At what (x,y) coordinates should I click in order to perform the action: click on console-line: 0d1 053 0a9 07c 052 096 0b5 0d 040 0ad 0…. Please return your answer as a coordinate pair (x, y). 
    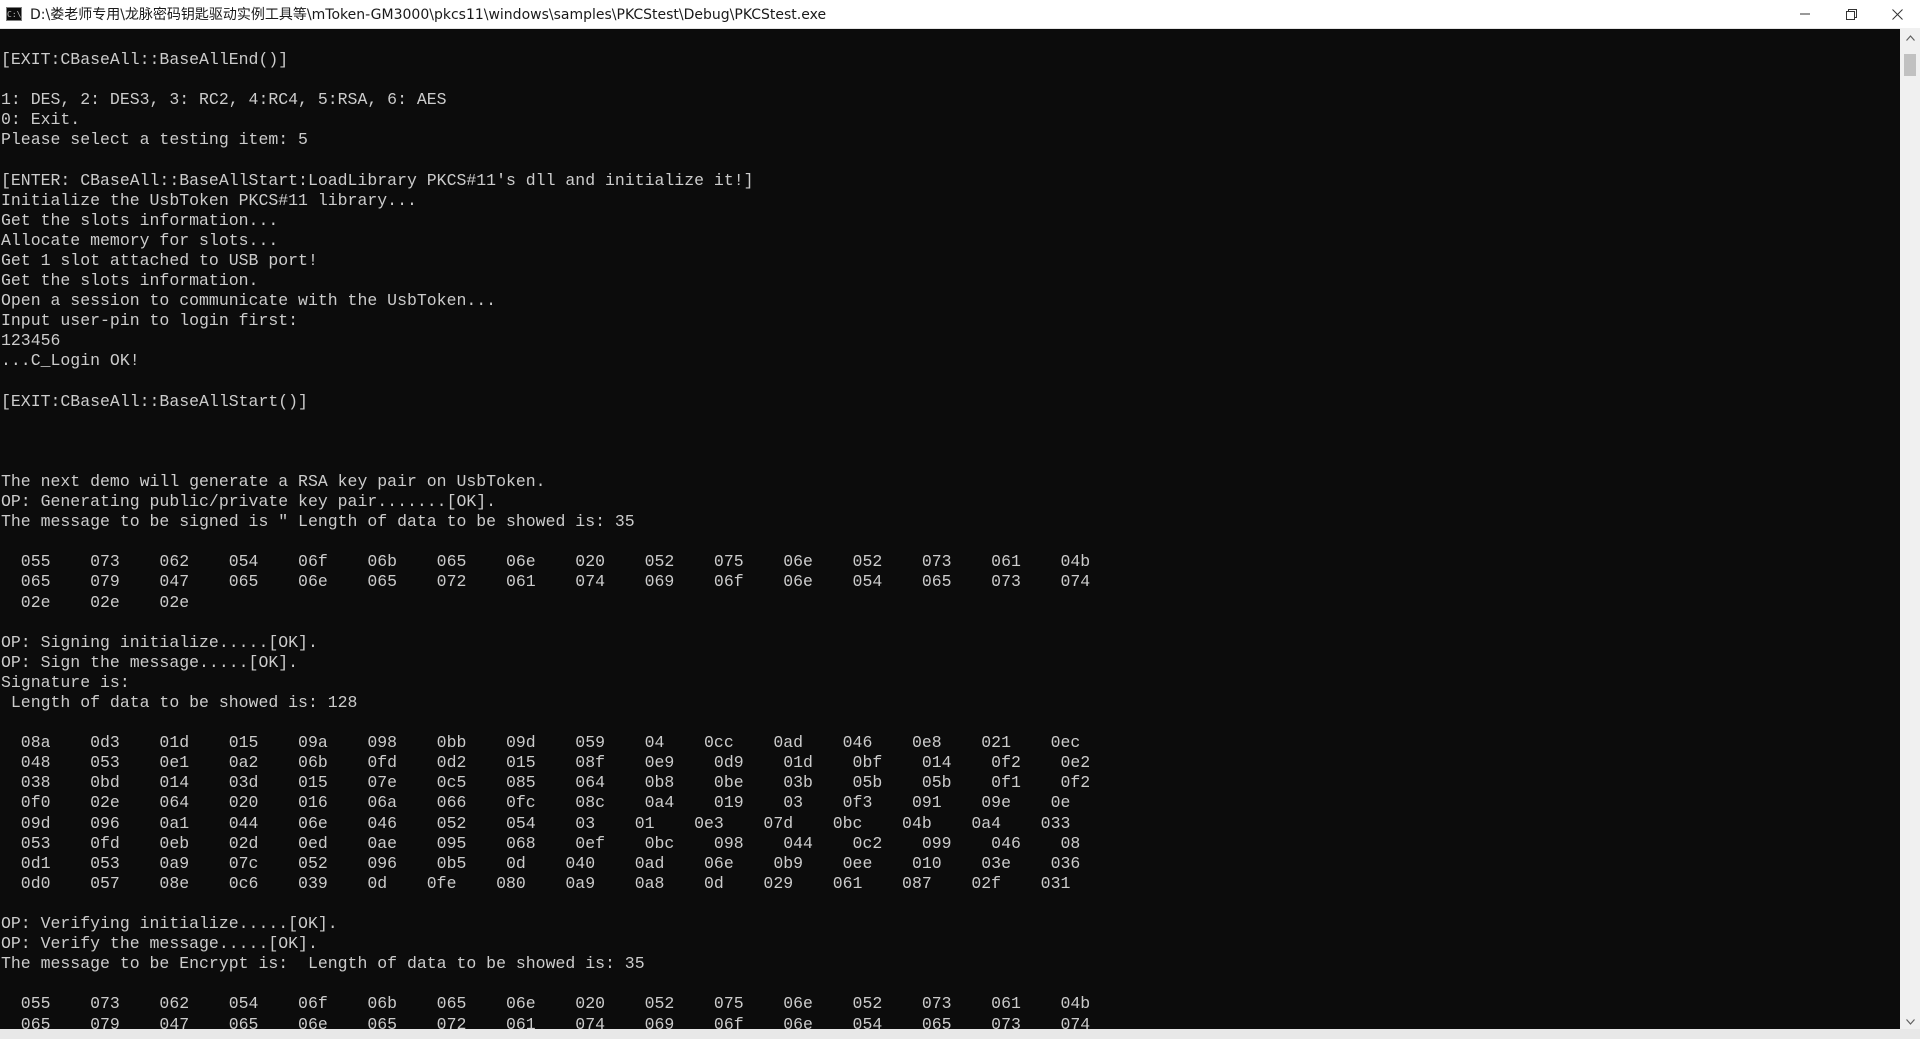
    Looking at the image, I should click on (541, 863).